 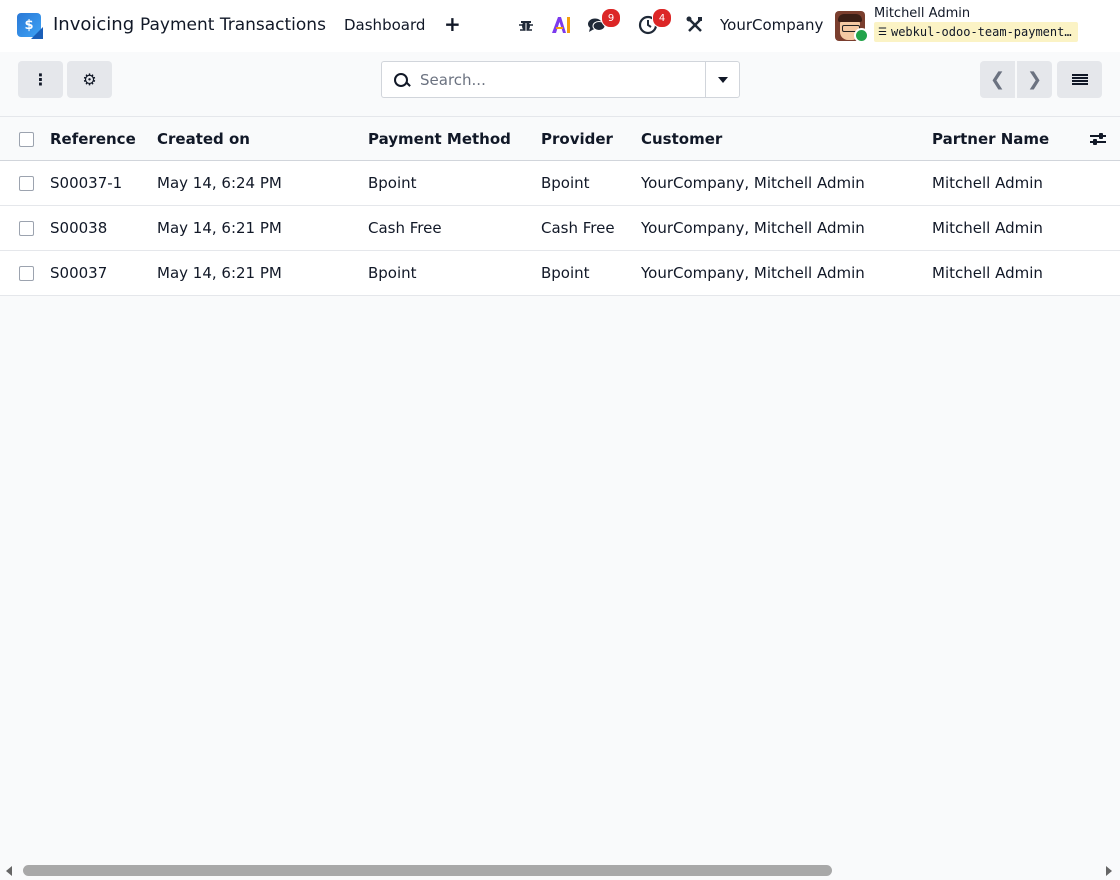 I want to click on sliders-icon, so click(x=1098, y=139).